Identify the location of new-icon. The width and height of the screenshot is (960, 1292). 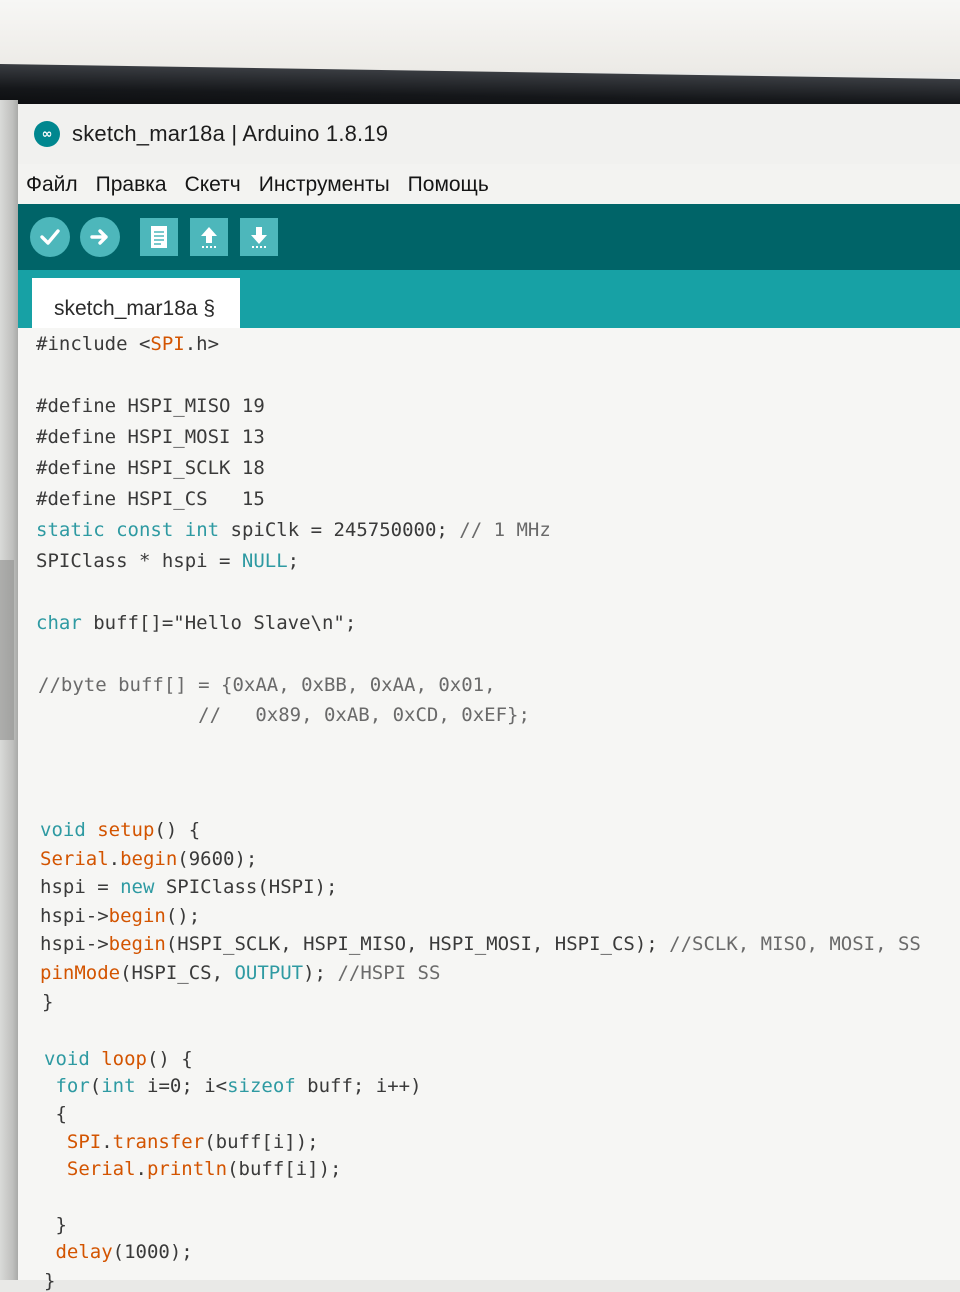
(159, 237).